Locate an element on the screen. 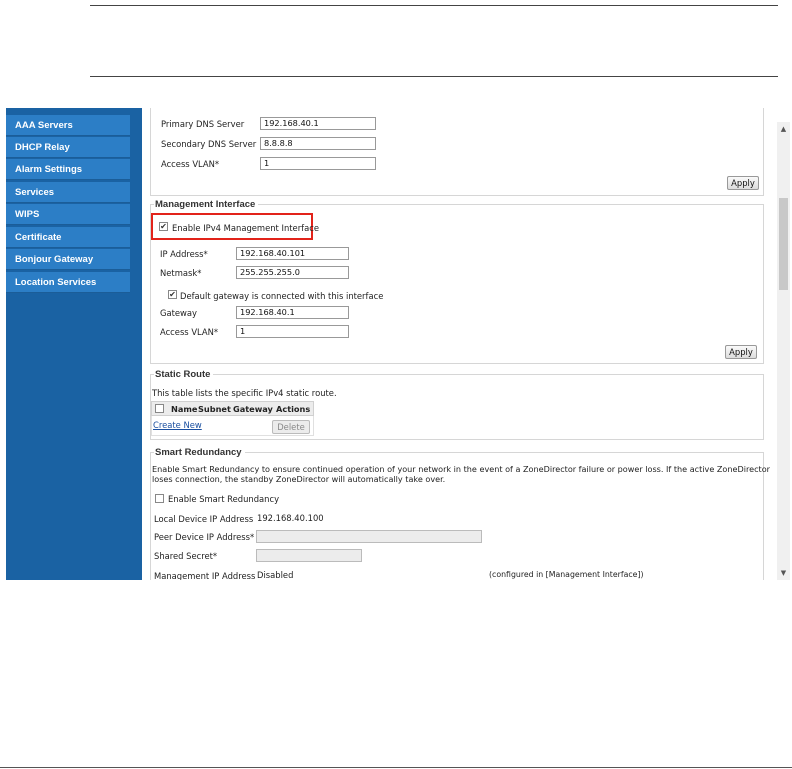 The image size is (792, 769). dns-access-vlan-input: 1 is located at coordinates (318, 163).